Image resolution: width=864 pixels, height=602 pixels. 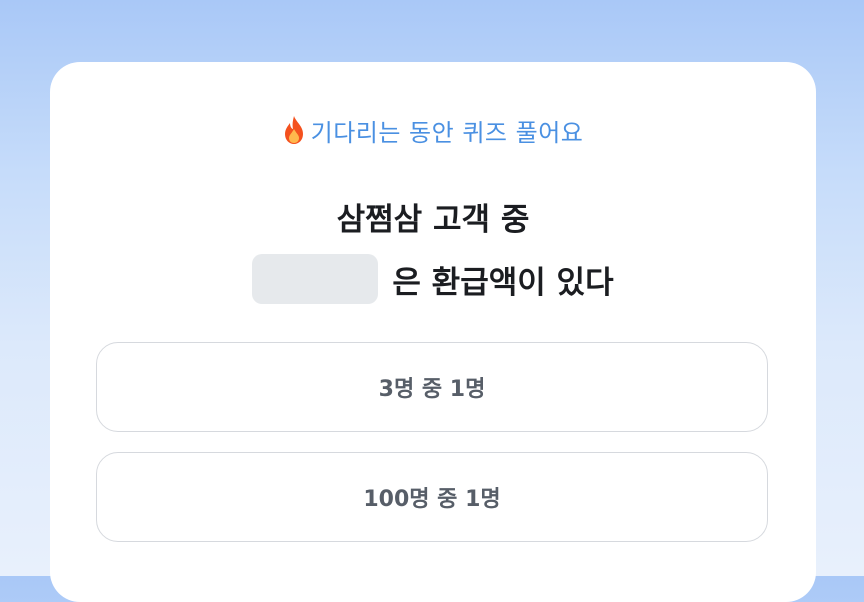 What do you see at coordinates (447, 132) in the screenshot?
I see `subtitle-text: 기다리는 동안 퀴즈 풀어요` at bounding box center [447, 132].